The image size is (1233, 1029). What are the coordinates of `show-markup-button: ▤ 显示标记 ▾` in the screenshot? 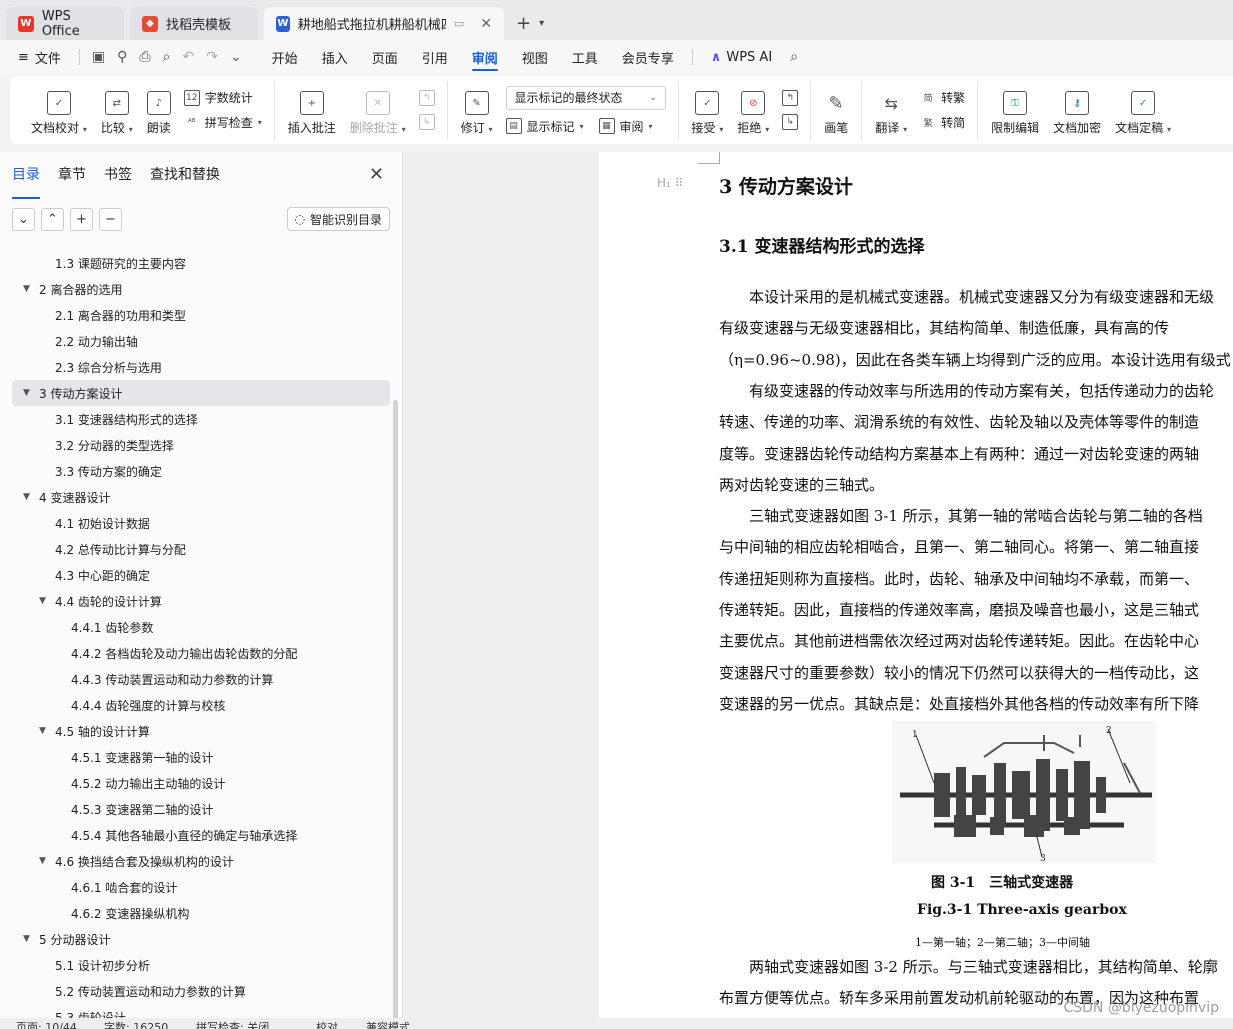 It's located at (544, 126).